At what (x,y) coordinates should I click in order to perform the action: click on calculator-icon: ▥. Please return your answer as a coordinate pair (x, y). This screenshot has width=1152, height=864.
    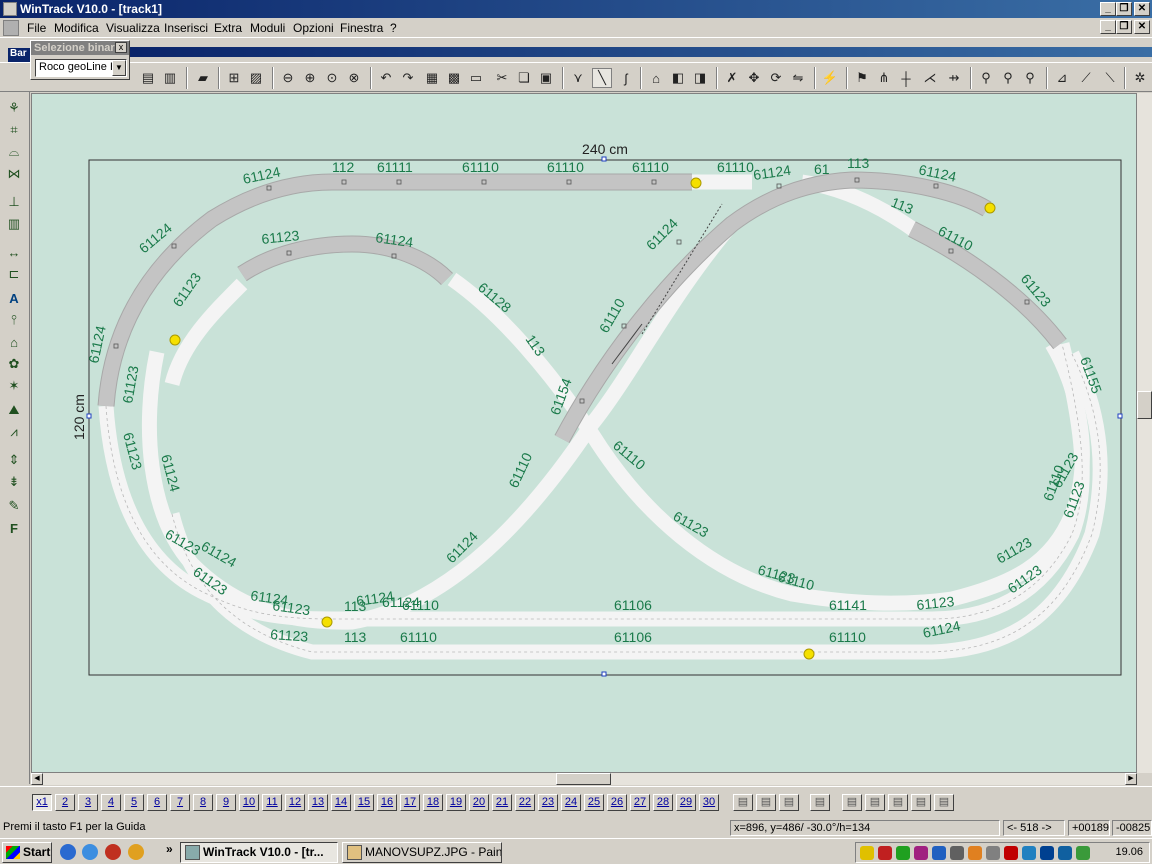
    Looking at the image, I should click on (170, 78).